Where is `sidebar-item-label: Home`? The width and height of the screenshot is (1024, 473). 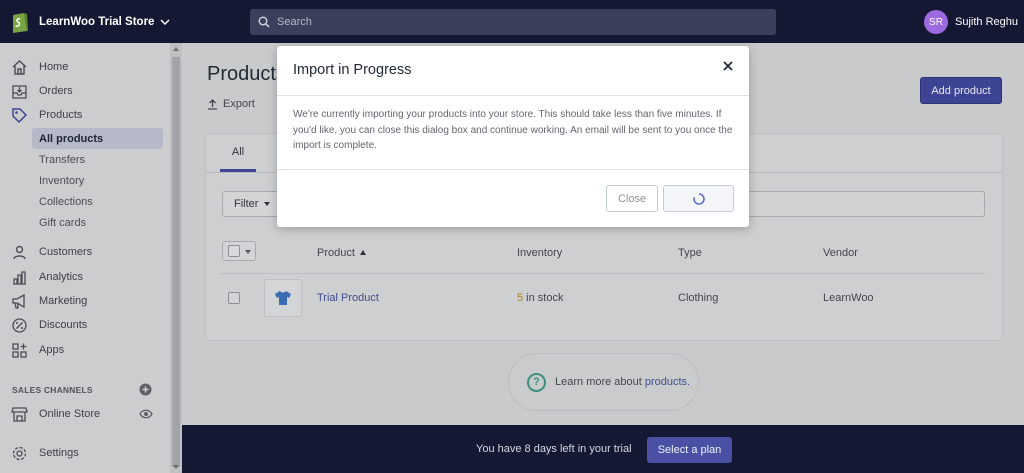 sidebar-item-label: Home is located at coordinates (54, 67).